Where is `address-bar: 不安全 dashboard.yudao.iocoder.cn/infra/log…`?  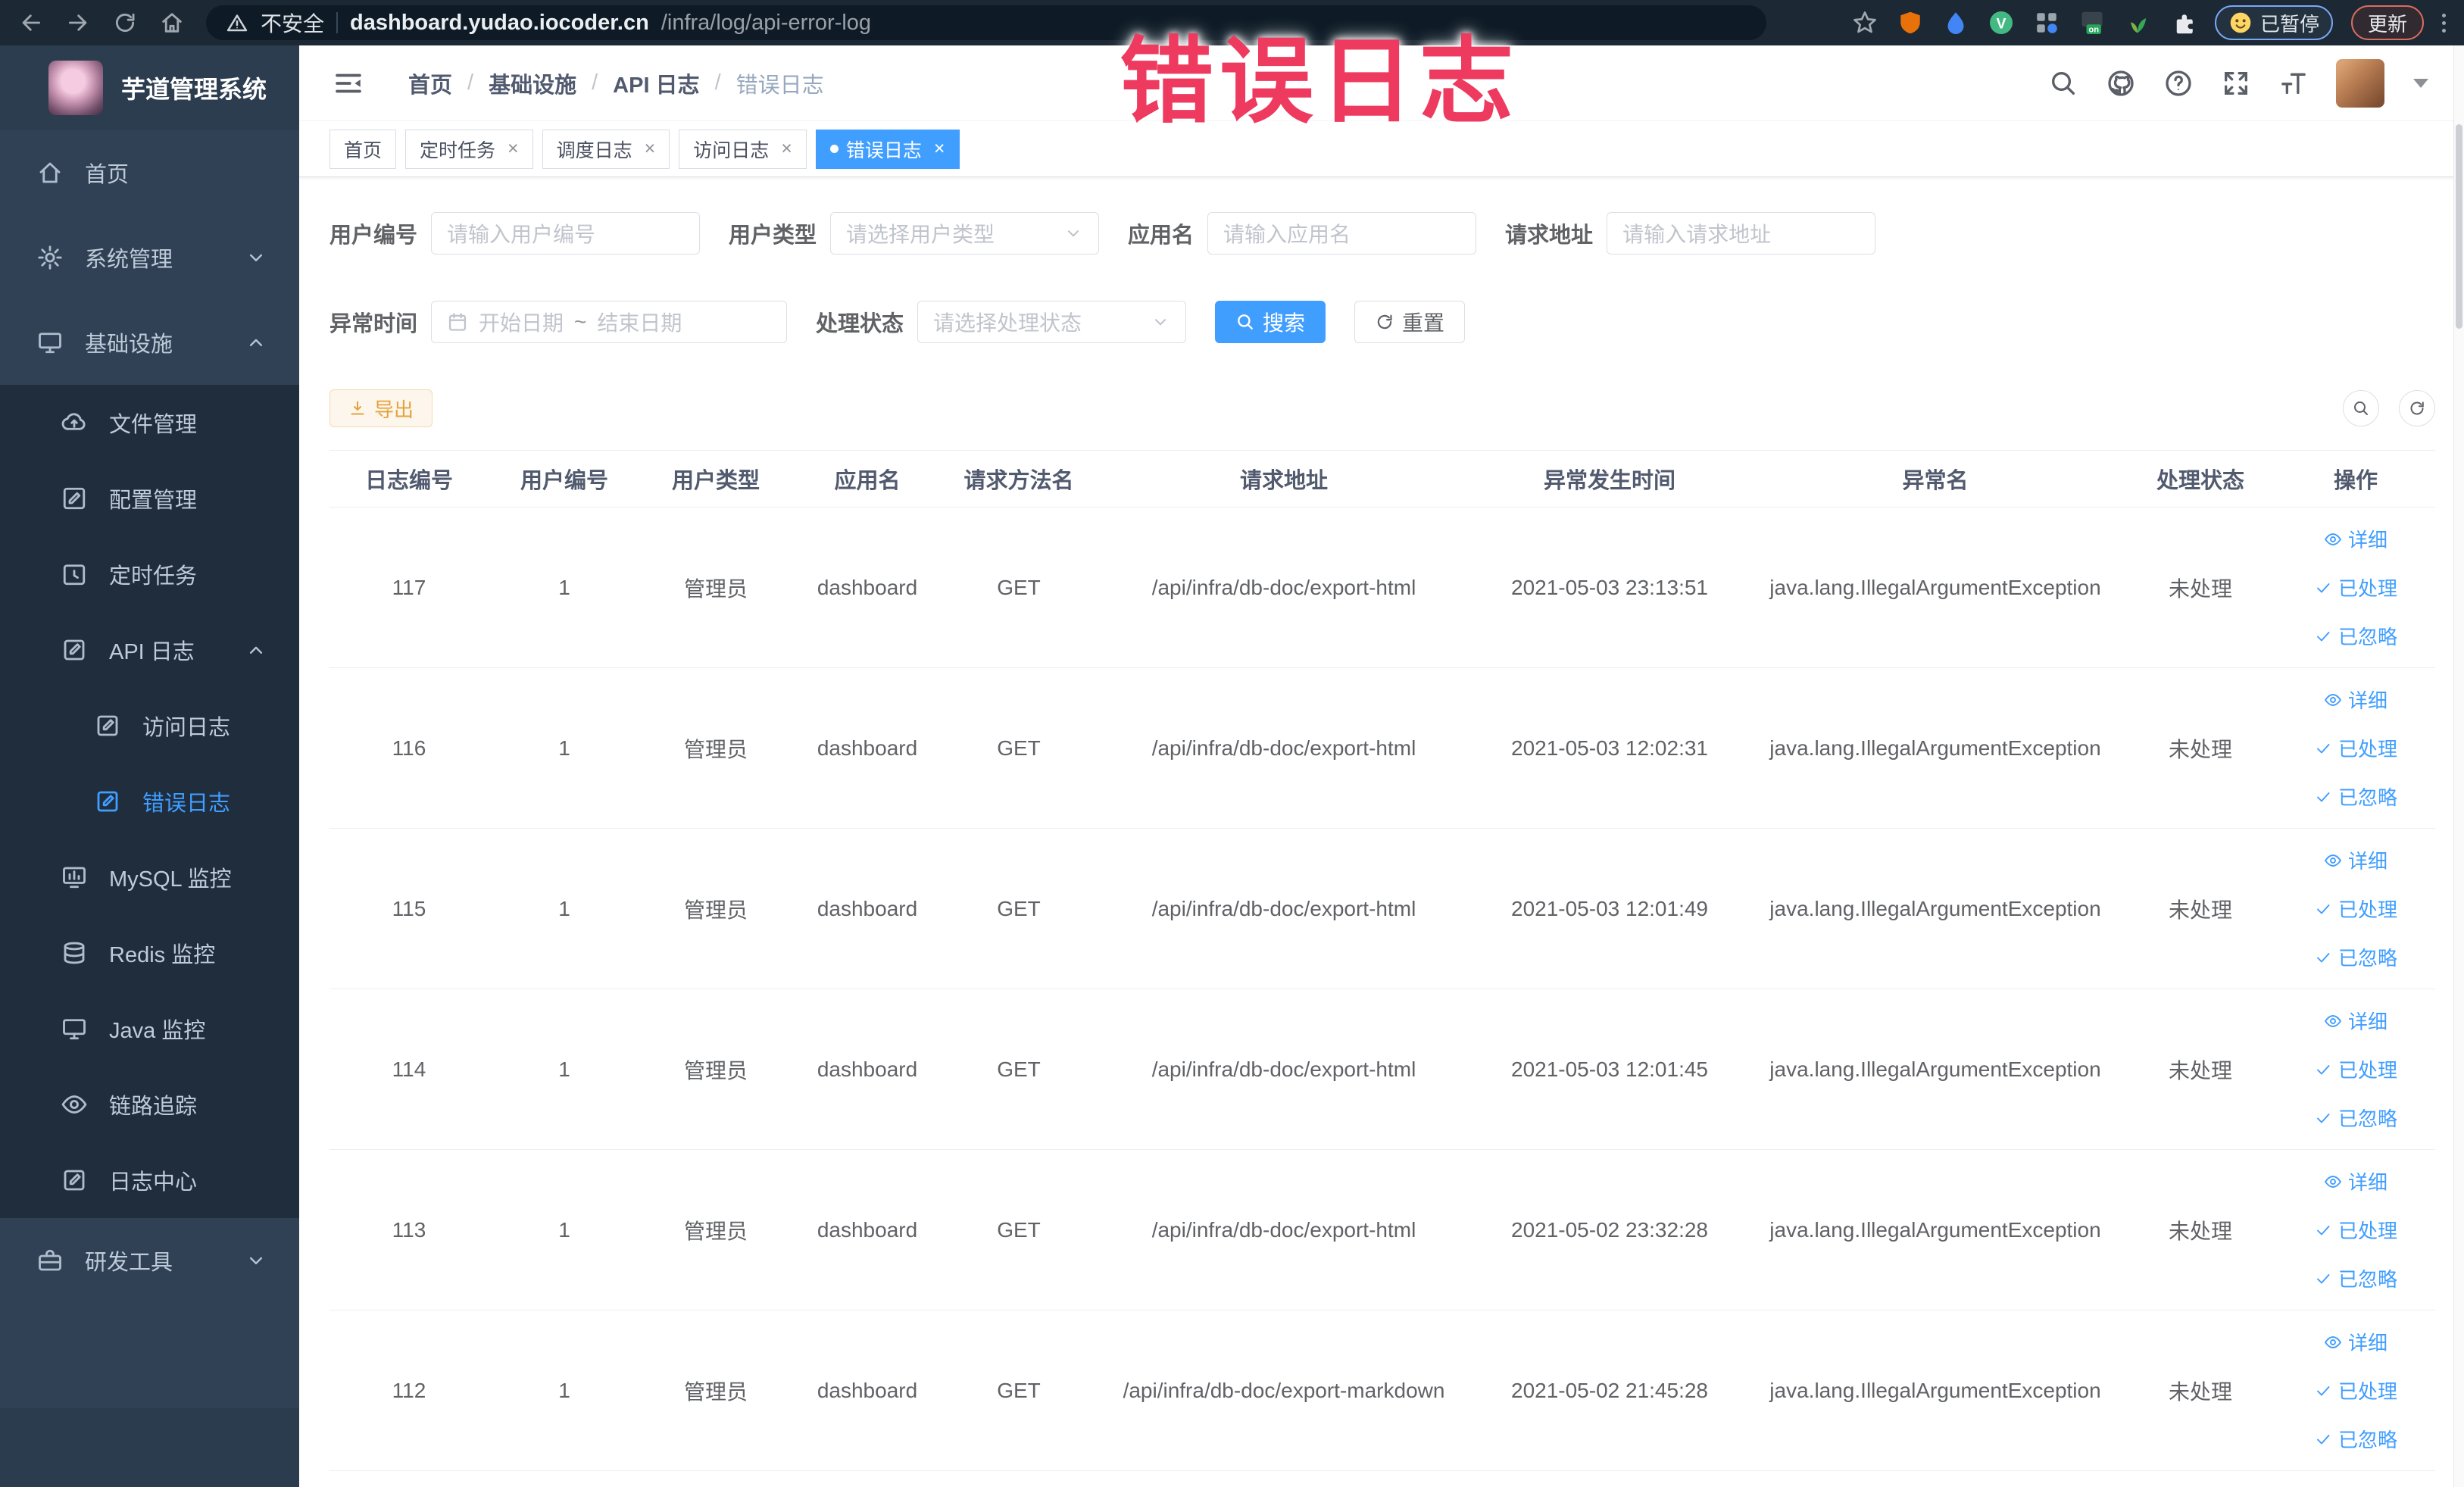
address-bar: 不安全 dashboard.yudao.iocoder.cn/infra/log… is located at coordinates (986, 22).